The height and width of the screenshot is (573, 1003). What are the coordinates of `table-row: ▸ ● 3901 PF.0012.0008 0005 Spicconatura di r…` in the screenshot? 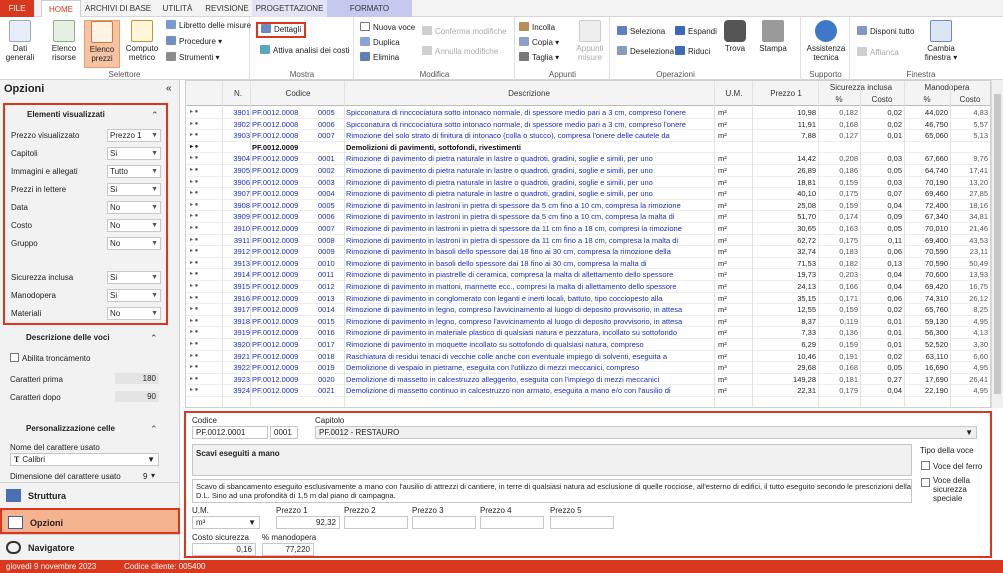 It's located at (588, 113).